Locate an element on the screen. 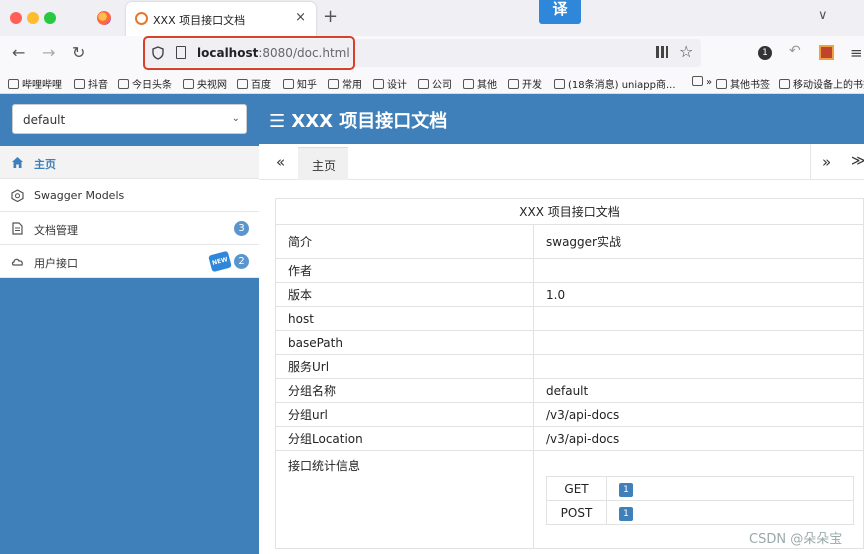 The height and width of the screenshot is (554, 864). browser-tab-active: XXX 项目接口文档 × is located at coordinates (221, 19).